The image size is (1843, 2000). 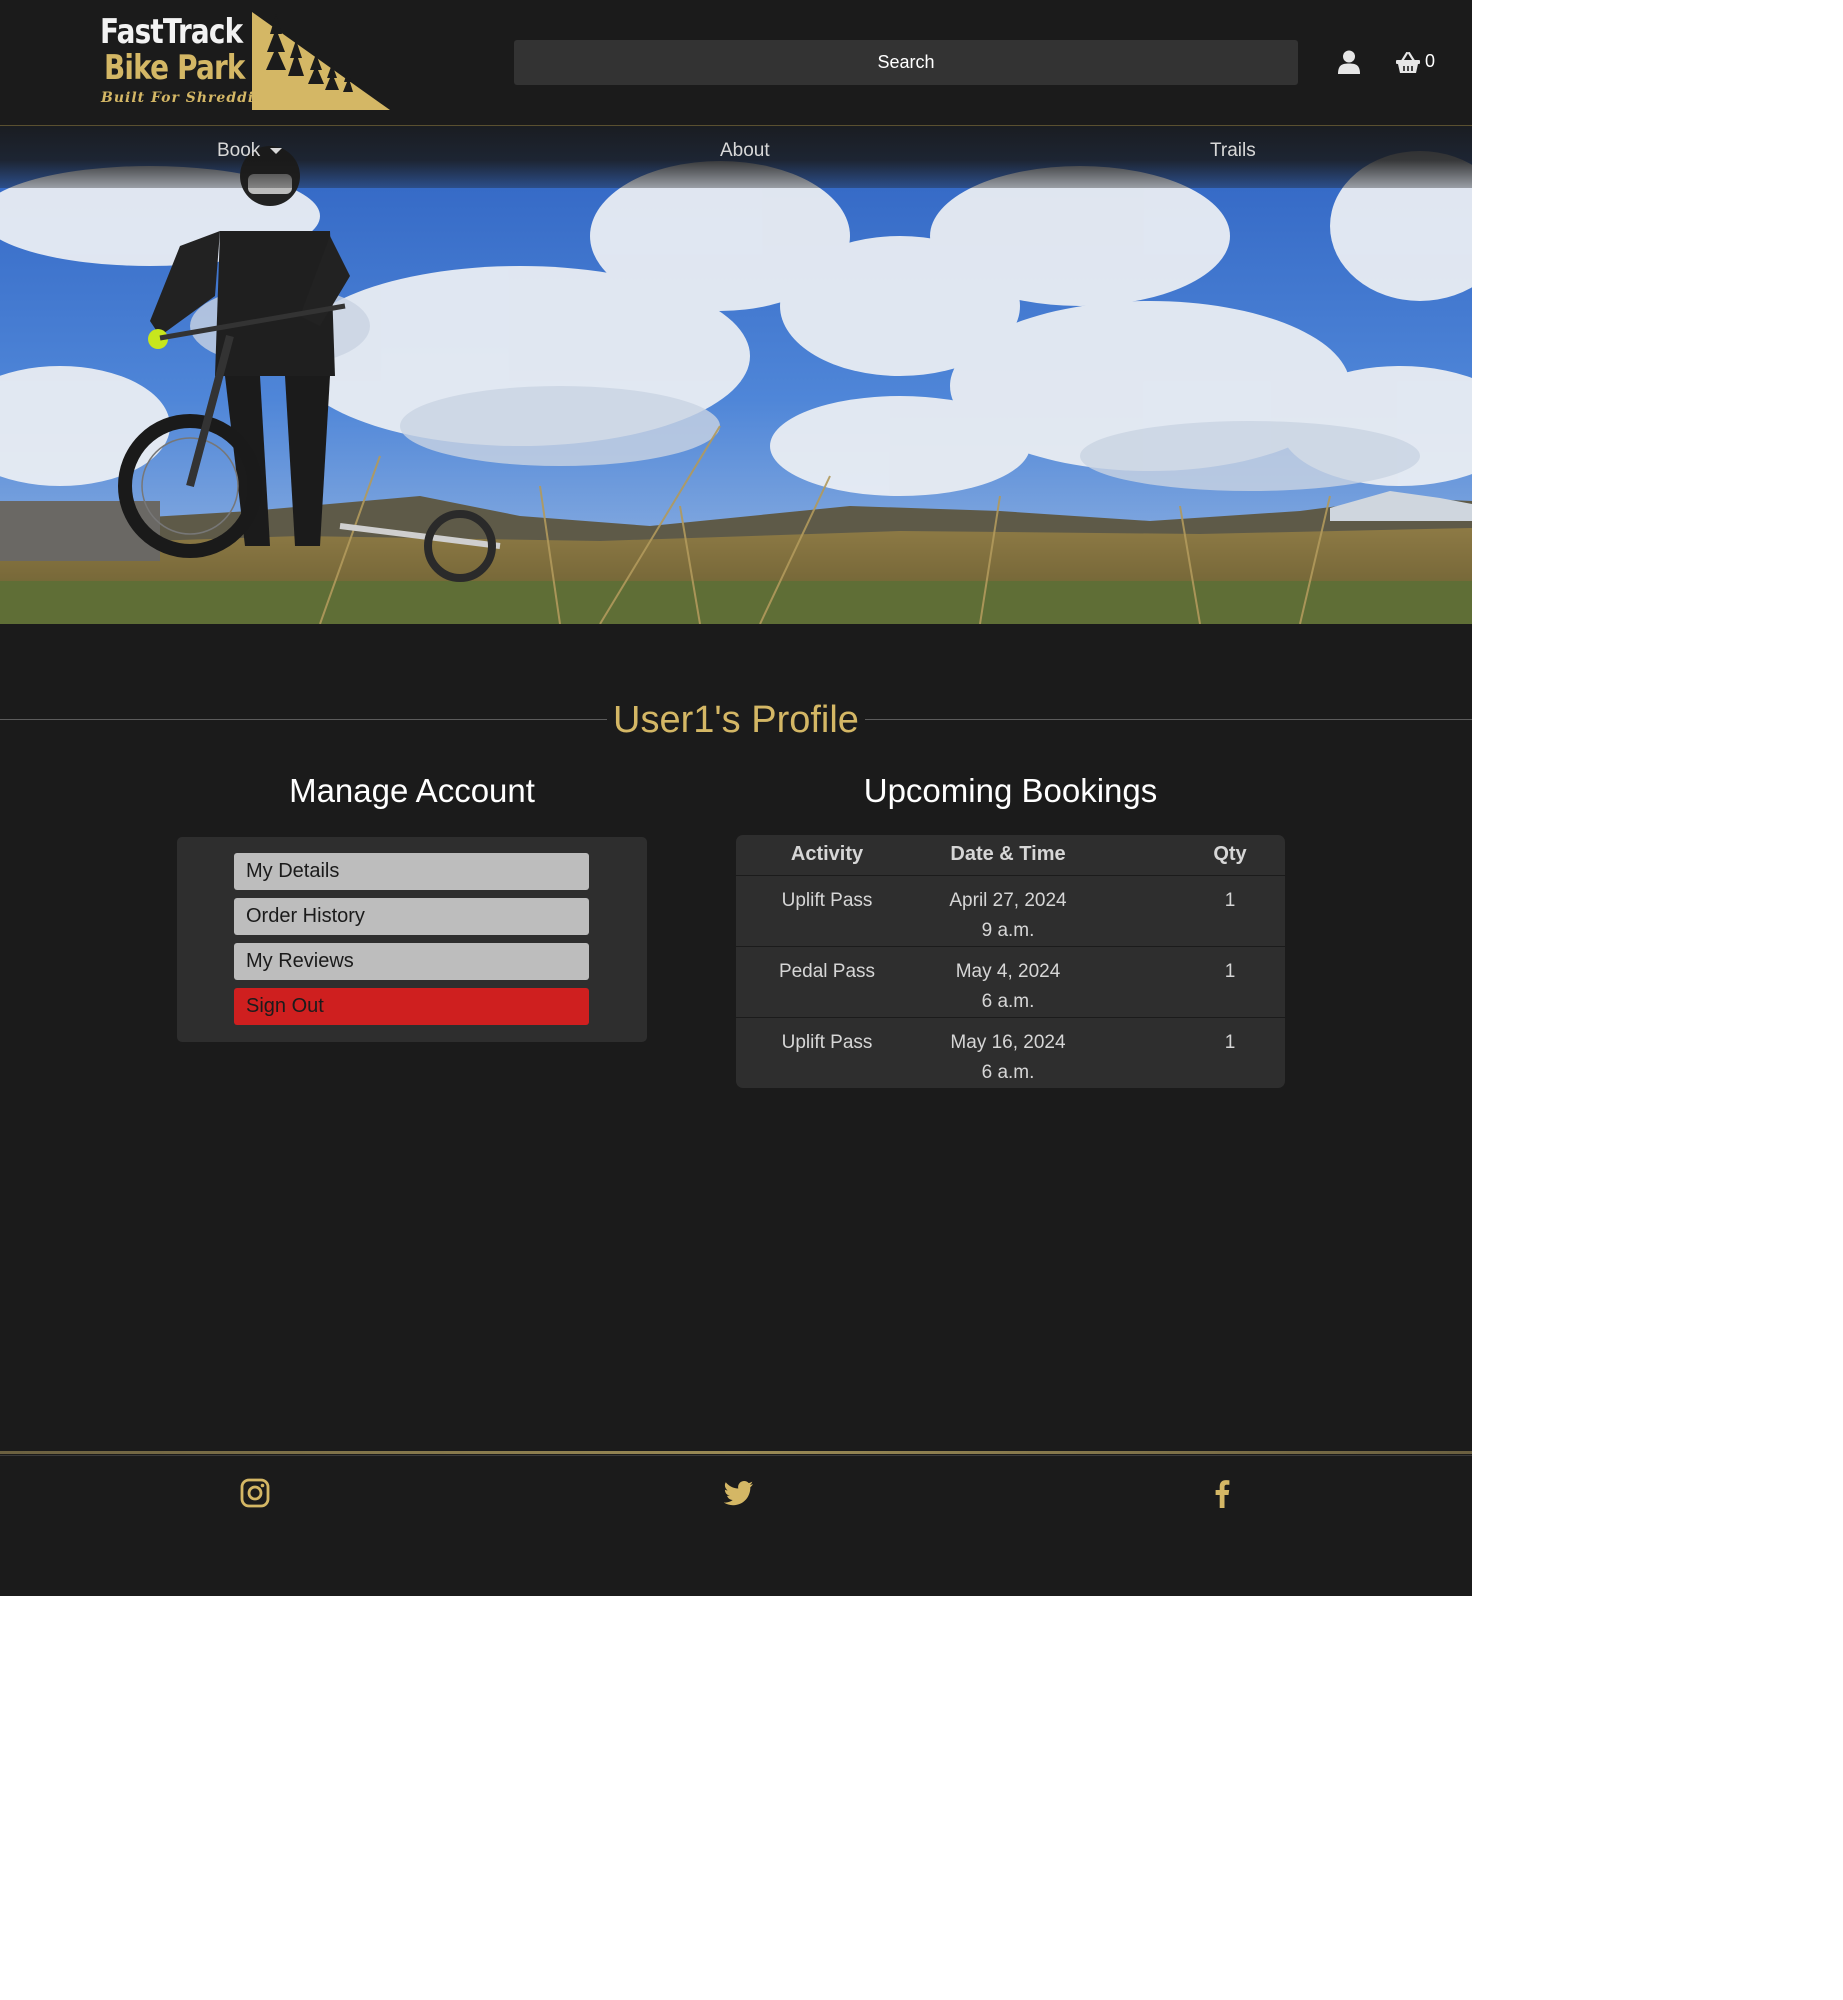 I want to click on nav-book: Book, so click(x=250, y=151).